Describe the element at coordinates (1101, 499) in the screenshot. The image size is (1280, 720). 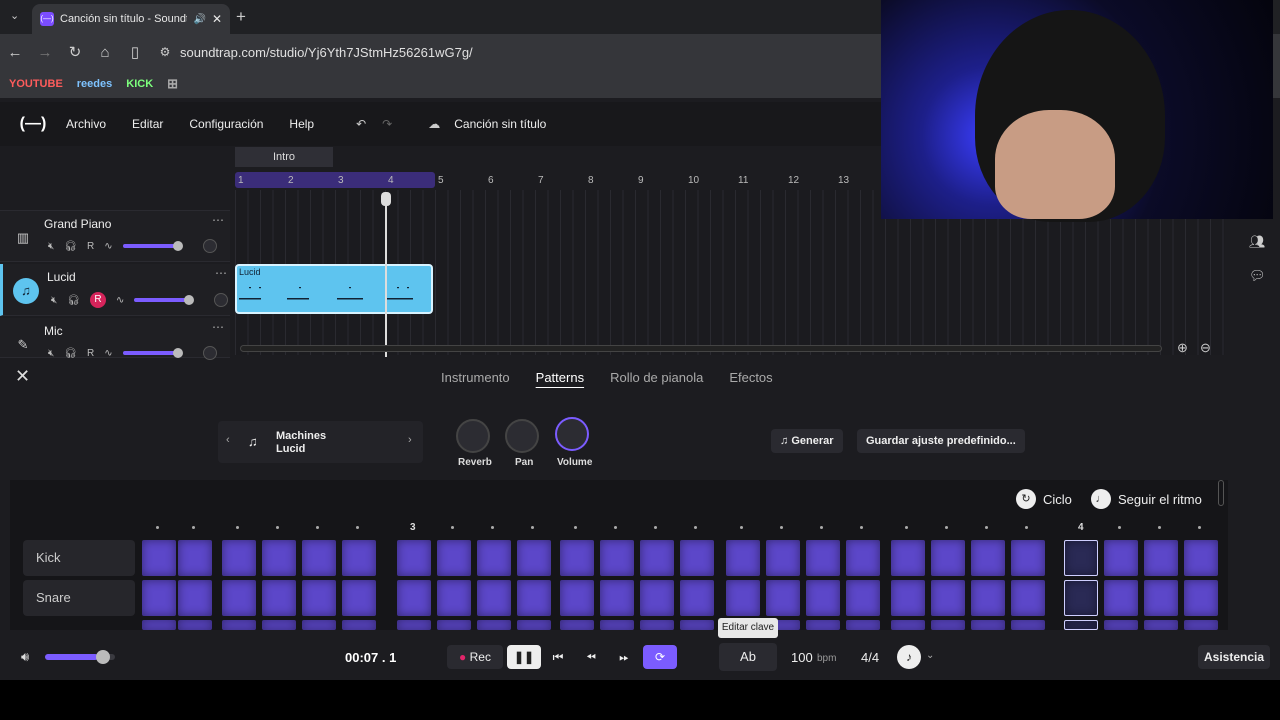
I see `follow-beat-icon: ♩` at that location.